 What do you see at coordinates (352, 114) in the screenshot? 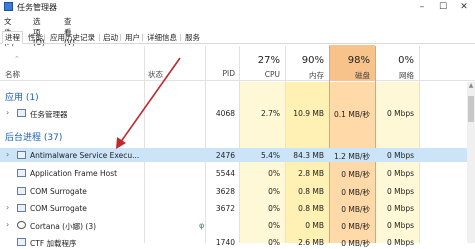
I see `process-disk: 0.1 MB/秒` at bounding box center [352, 114].